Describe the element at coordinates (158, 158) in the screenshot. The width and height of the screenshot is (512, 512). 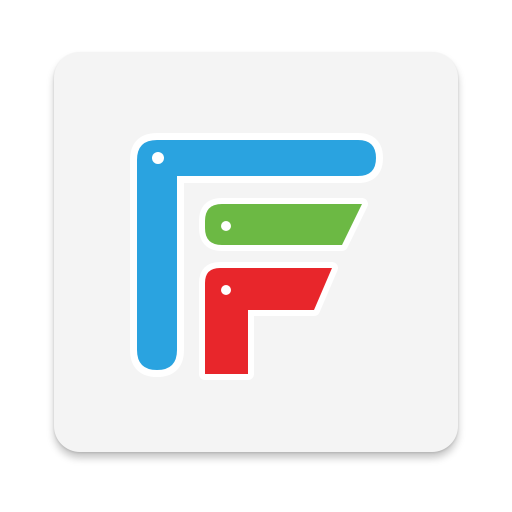
I see `blue-bar-dot` at that location.